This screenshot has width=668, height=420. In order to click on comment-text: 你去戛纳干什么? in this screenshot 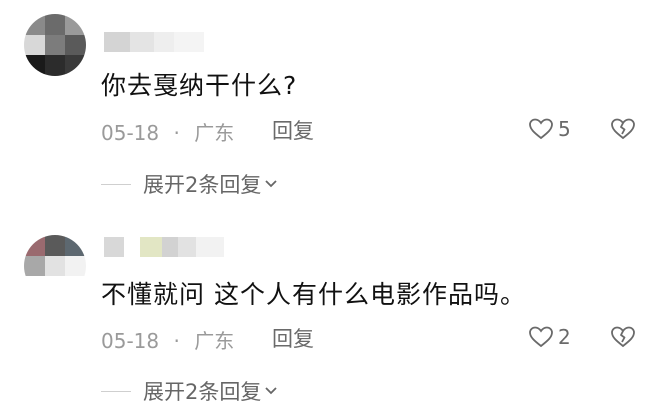, I will do `click(199, 85)`.